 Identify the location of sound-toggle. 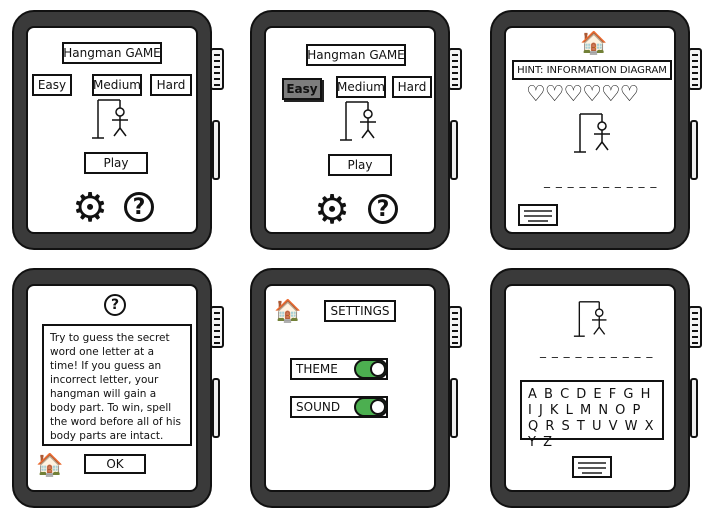
(371, 407).